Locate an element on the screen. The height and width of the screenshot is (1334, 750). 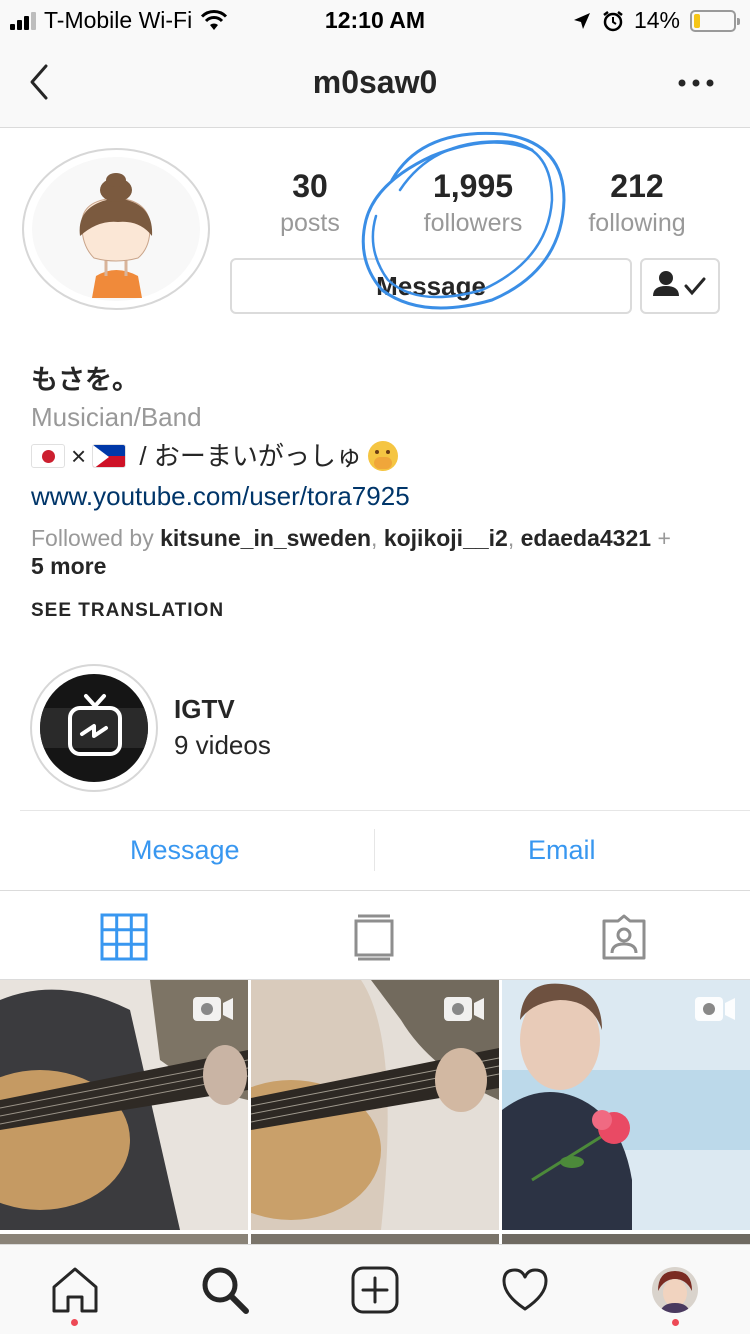
search-icon is located at coordinates (225, 1290).